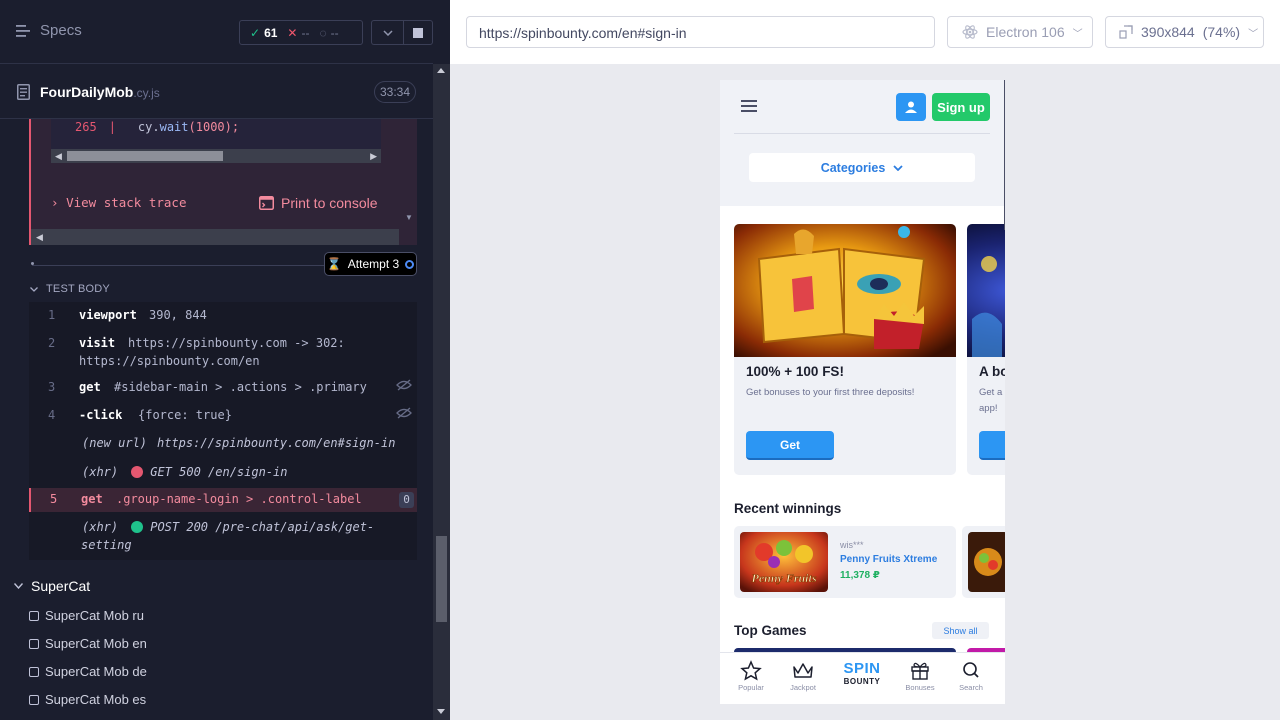  What do you see at coordinates (216, 91) in the screenshot?
I see `spec-file-row: FourDailyMob.cy.js 33:34` at bounding box center [216, 91].